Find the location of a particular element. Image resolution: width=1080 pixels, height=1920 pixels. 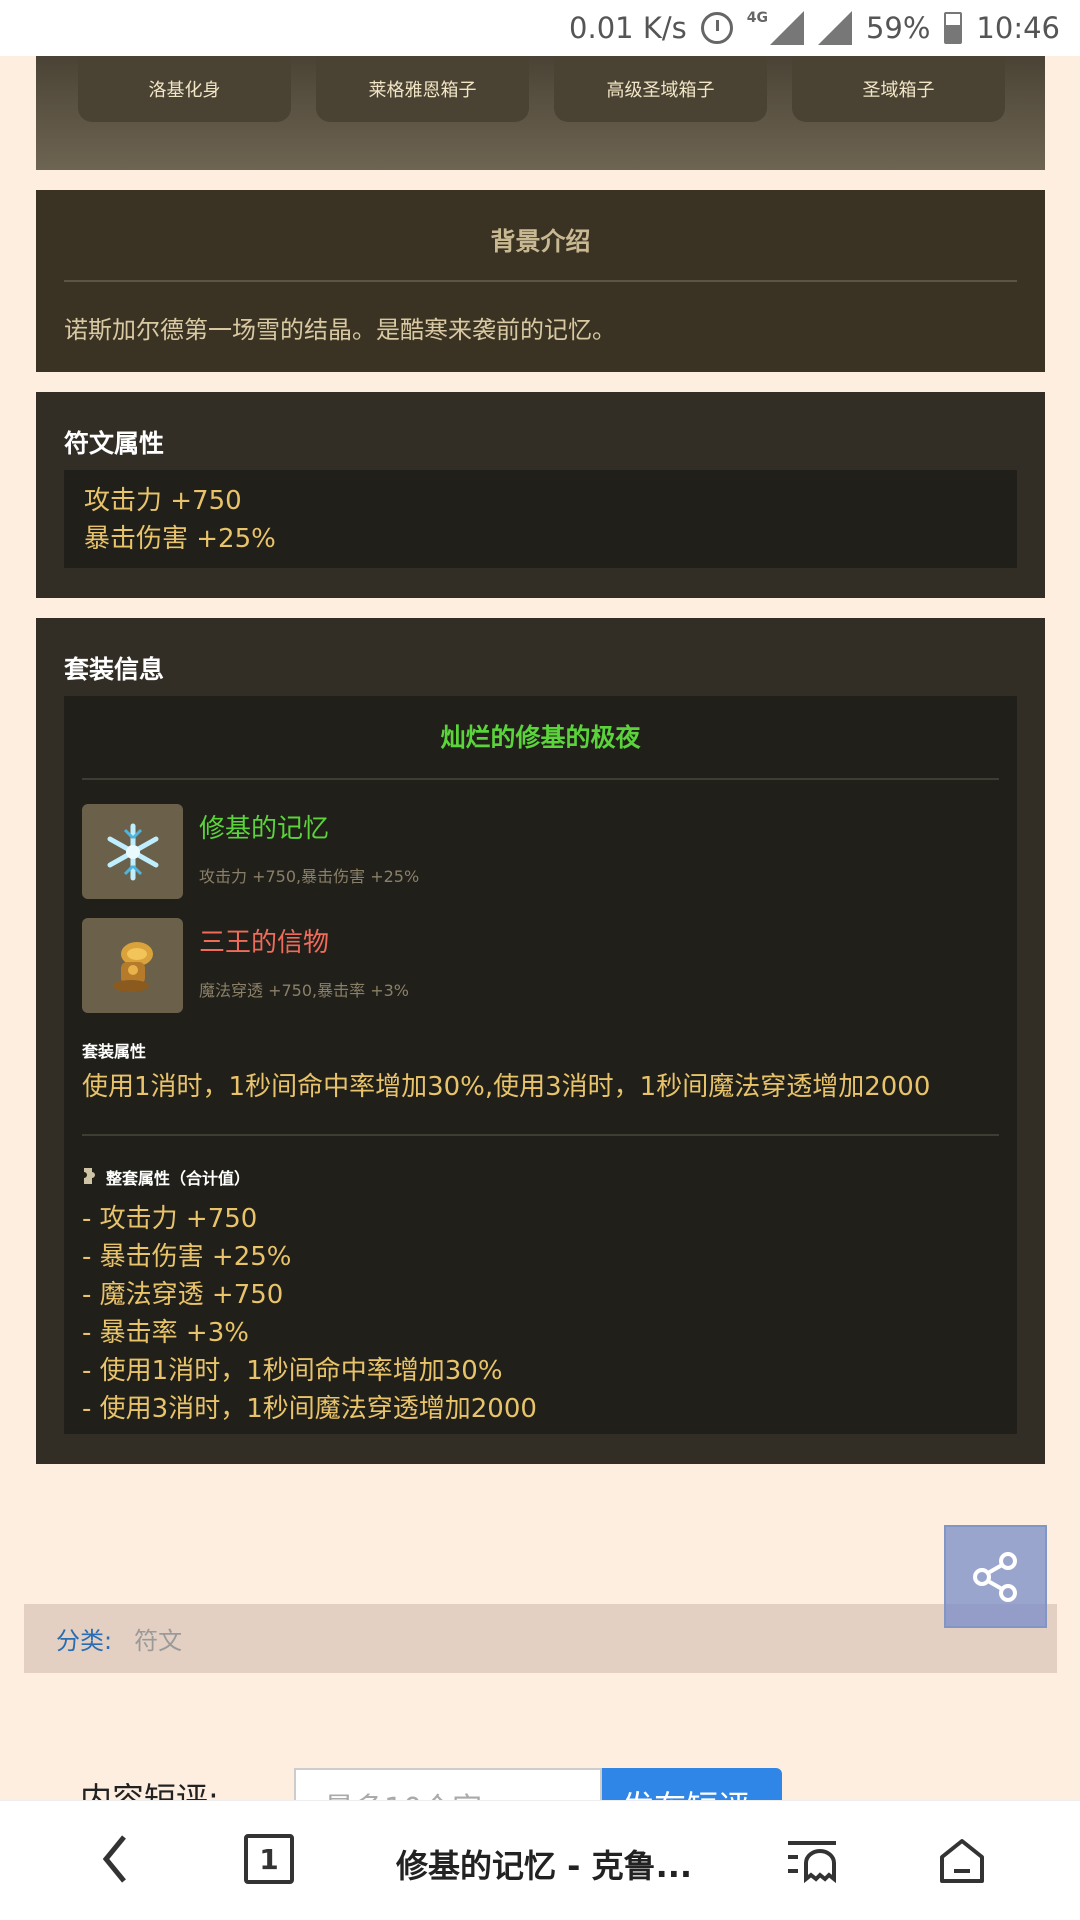

set-title: 套装信息 is located at coordinates (114, 669).